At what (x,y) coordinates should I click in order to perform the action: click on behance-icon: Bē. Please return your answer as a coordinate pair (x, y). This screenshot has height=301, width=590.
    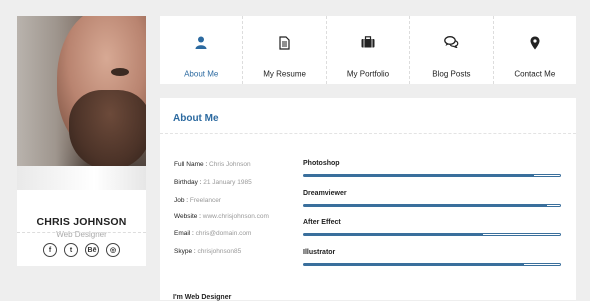
    Looking at the image, I should click on (92, 250).